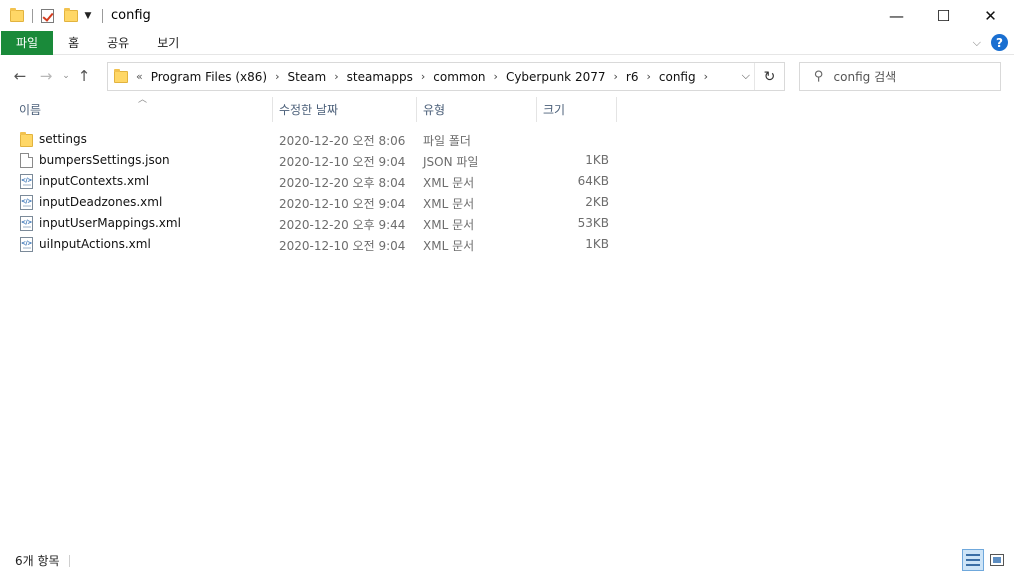 The width and height of the screenshot is (1014, 573). What do you see at coordinates (477, 109) in the screenshot?
I see `column-header-type: 유형` at bounding box center [477, 109].